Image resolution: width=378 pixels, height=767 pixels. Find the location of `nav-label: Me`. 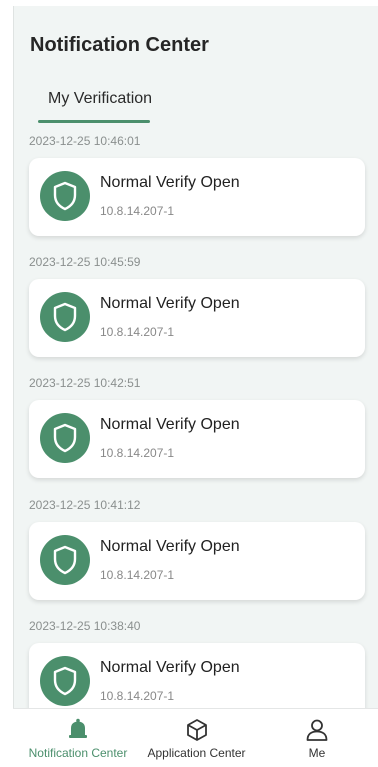

nav-label: Me is located at coordinates (317, 753).